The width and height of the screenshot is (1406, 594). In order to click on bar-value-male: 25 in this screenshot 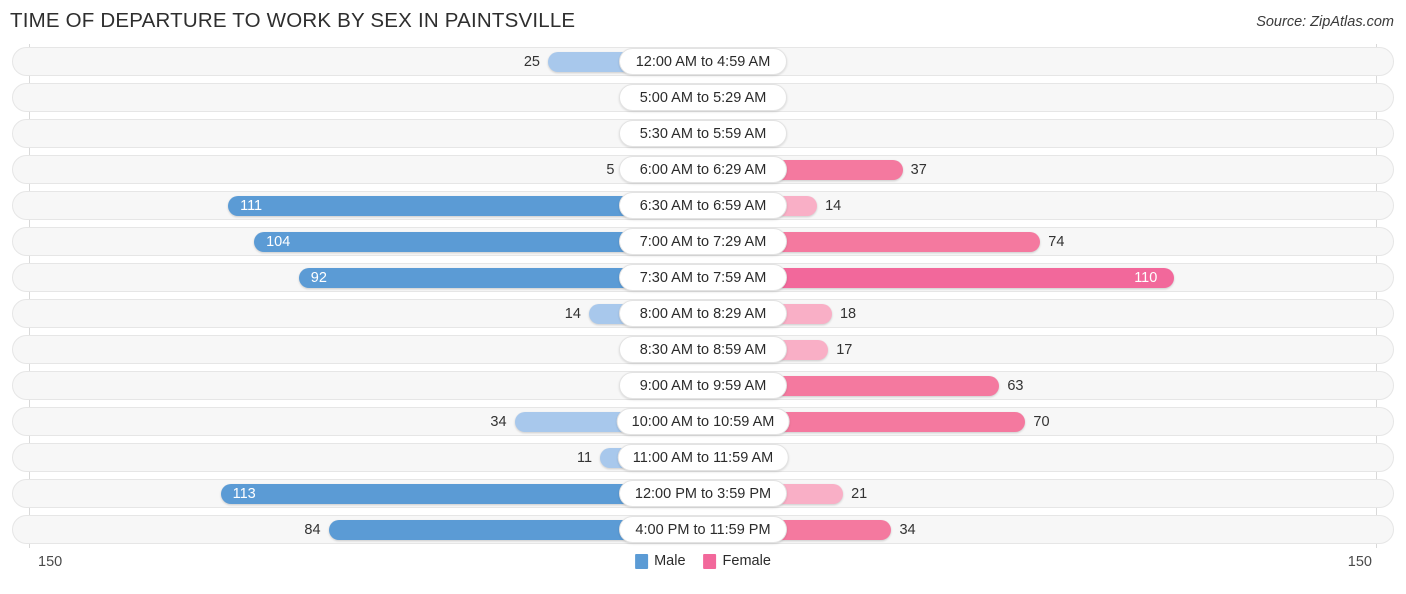, I will do `click(531, 62)`.